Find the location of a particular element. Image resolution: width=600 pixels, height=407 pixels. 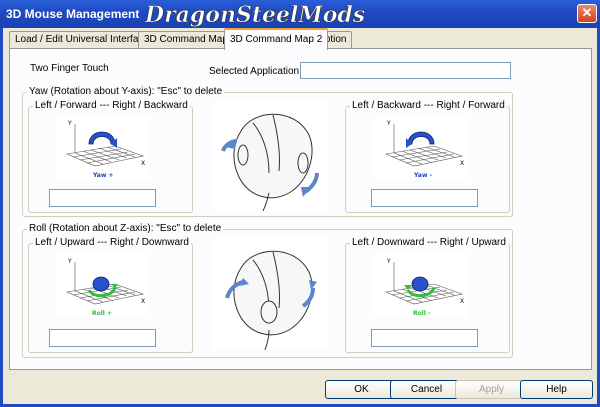

help-button: Help is located at coordinates (556, 389).